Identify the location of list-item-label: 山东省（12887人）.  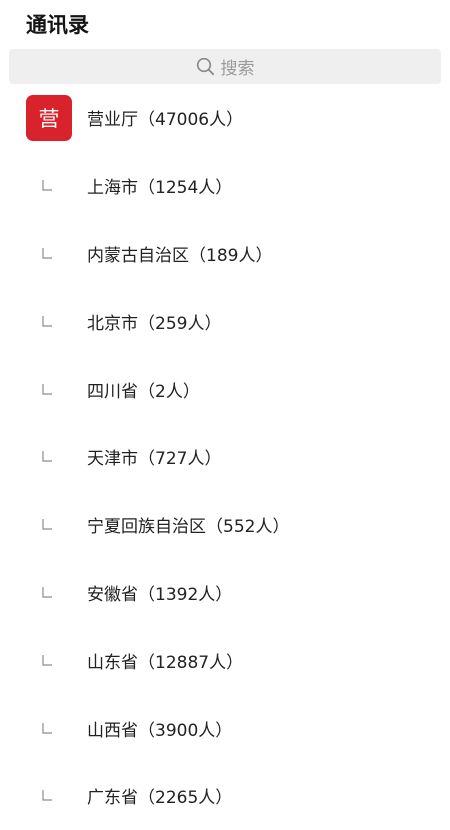
(165, 662).